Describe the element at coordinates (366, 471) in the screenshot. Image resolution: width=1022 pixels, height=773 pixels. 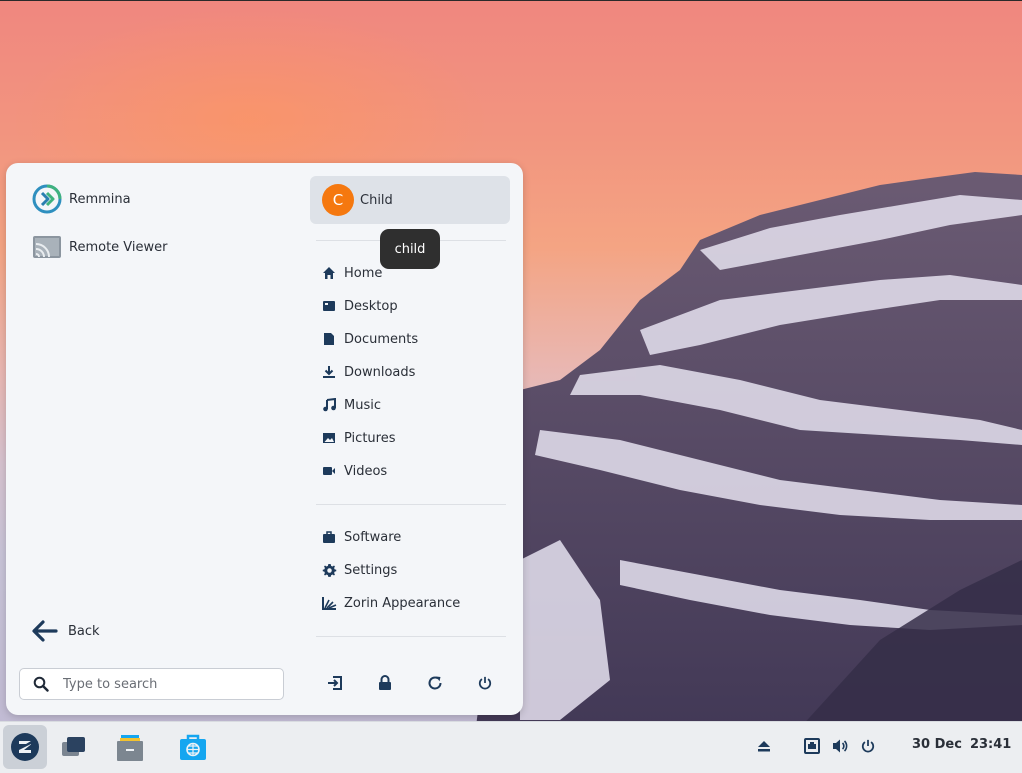
I see `place-label: Videos` at that location.